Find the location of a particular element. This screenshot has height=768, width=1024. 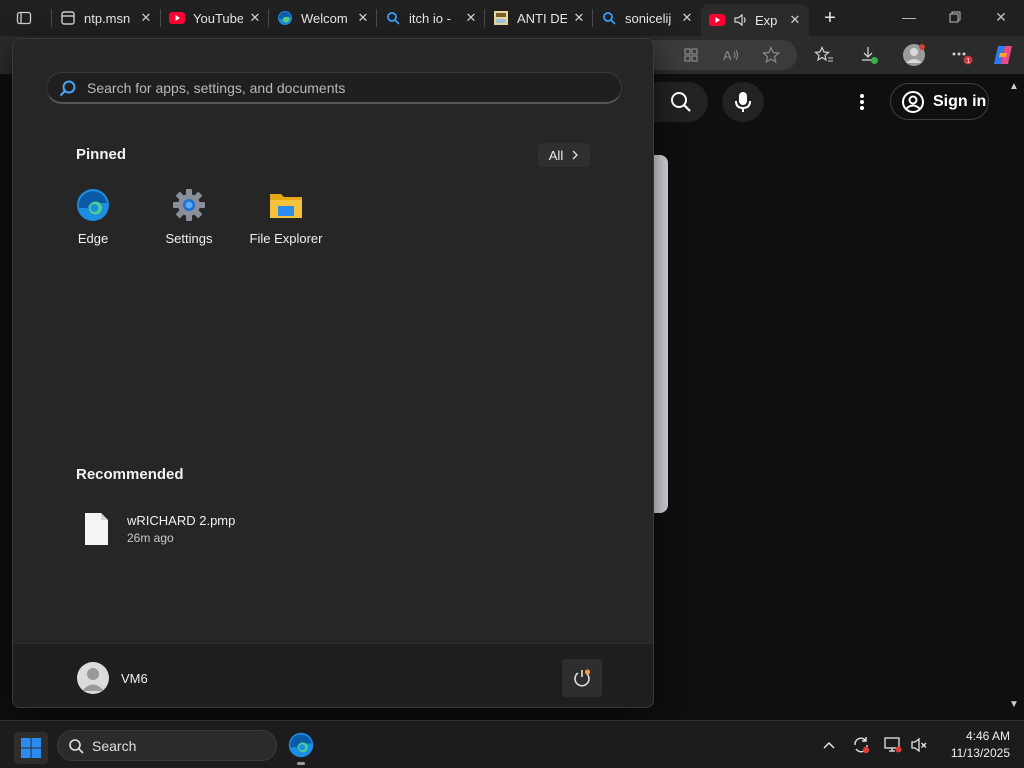

voice-search-button is located at coordinates (743, 102).